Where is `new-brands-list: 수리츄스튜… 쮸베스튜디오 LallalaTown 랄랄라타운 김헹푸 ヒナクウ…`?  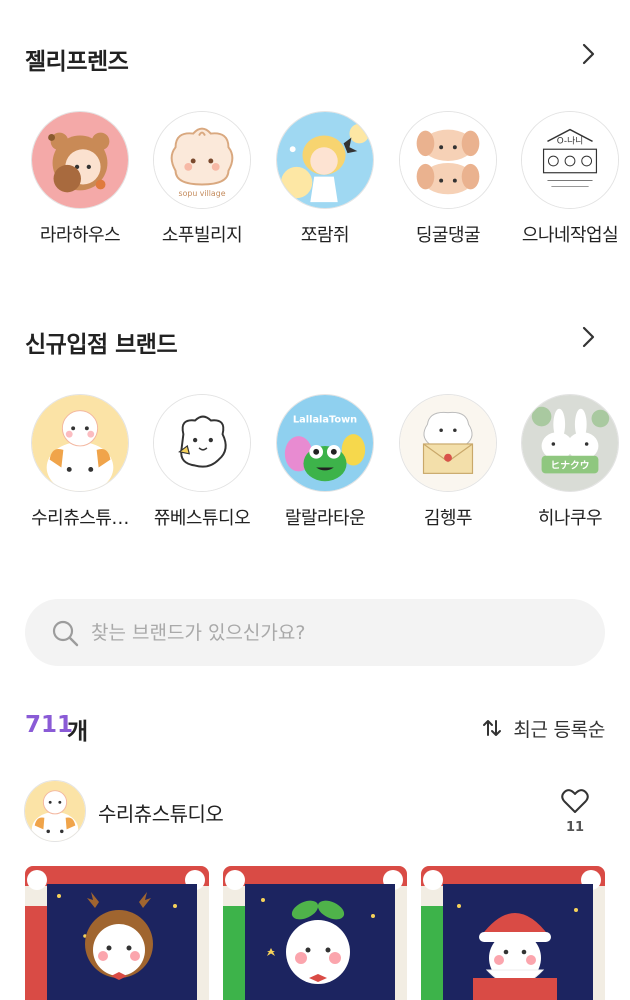 new-brands-list: 수리츄스튜… 쮸베스튜디오 LallalaTown 랄랄라타운 김헹푸 ヒナクウ… is located at coordinates (315, 464).